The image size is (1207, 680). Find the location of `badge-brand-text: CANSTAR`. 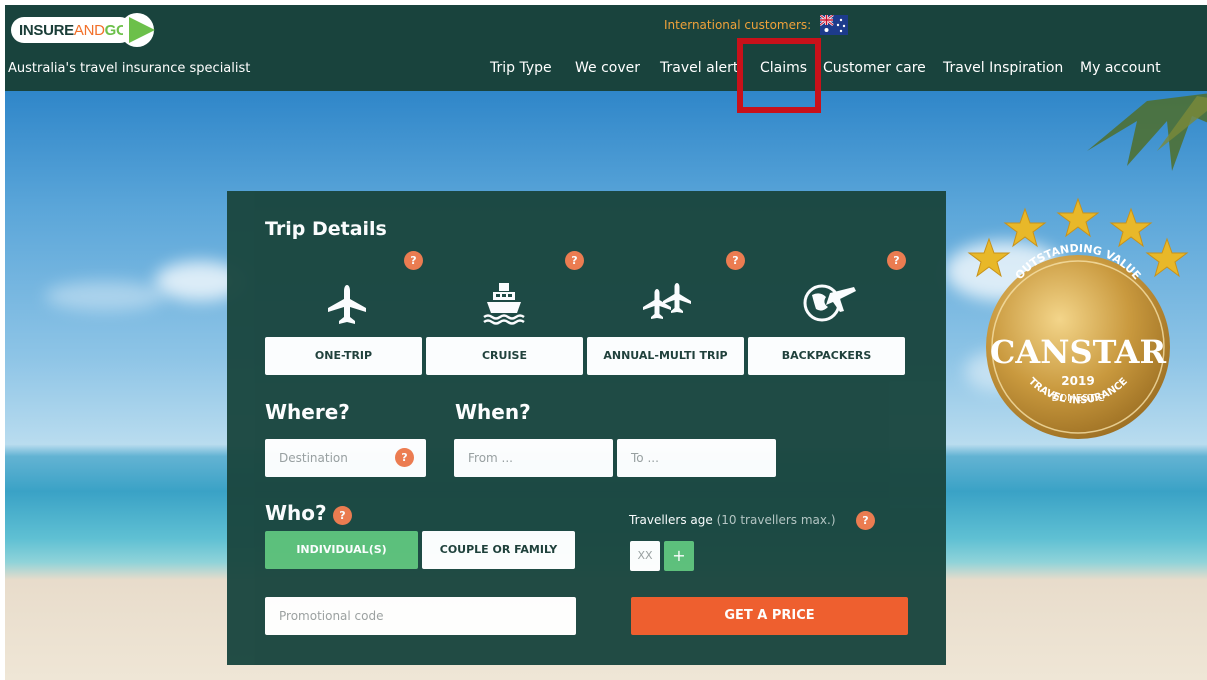

badge-brand-text: CANSTAR is located at coordinates (1078, 352).